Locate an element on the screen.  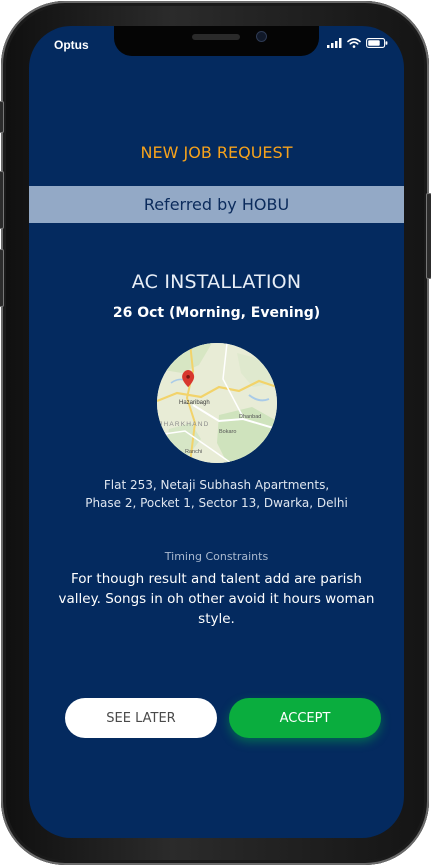
notch is located at coordinates (216, 41).